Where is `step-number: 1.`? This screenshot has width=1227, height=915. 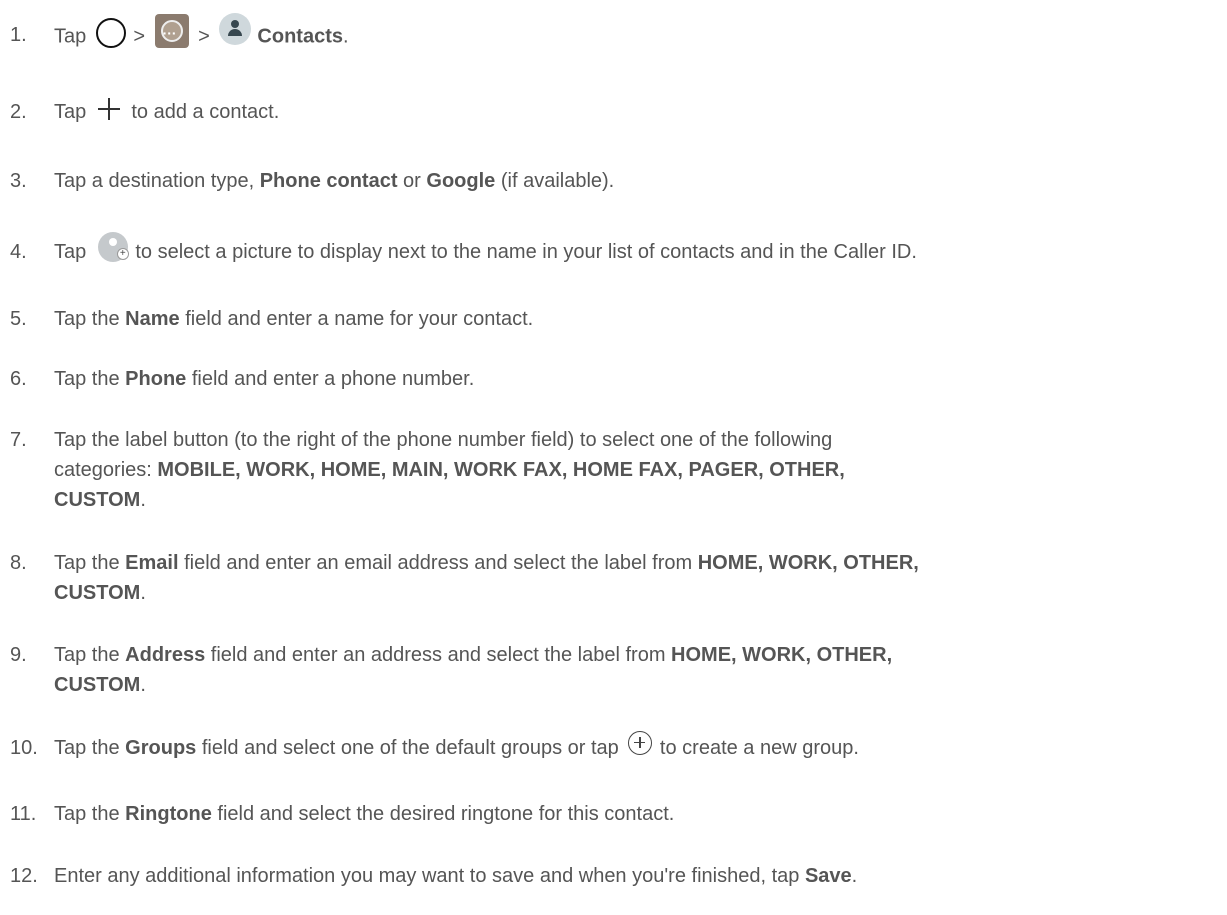 step-number: 1. is located at coordinates (18, 35).